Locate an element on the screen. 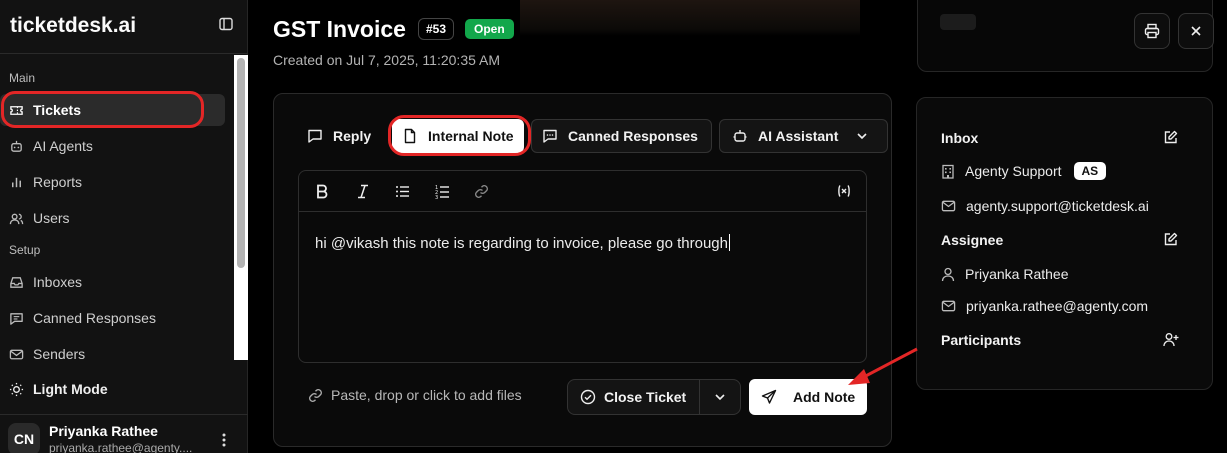  created-timestamp: Created on Jul 7, 2025, 11:20:35 AM is located at coordinates (387, 60).